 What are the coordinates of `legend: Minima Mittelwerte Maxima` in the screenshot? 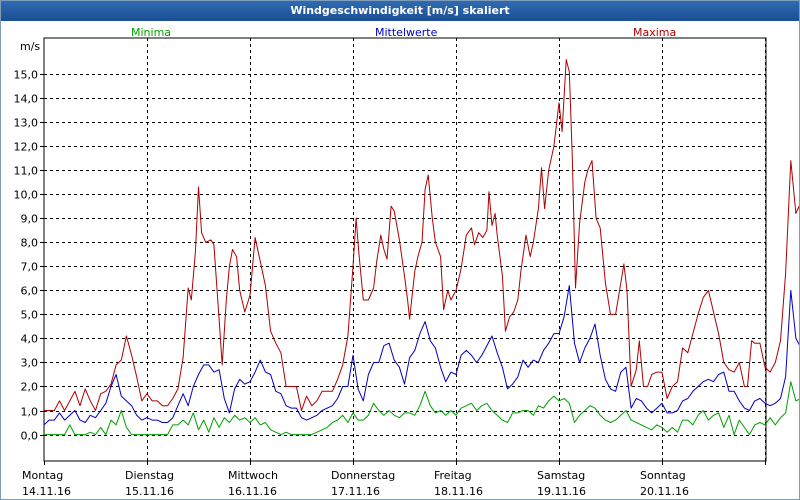 It's located at (403, 32).